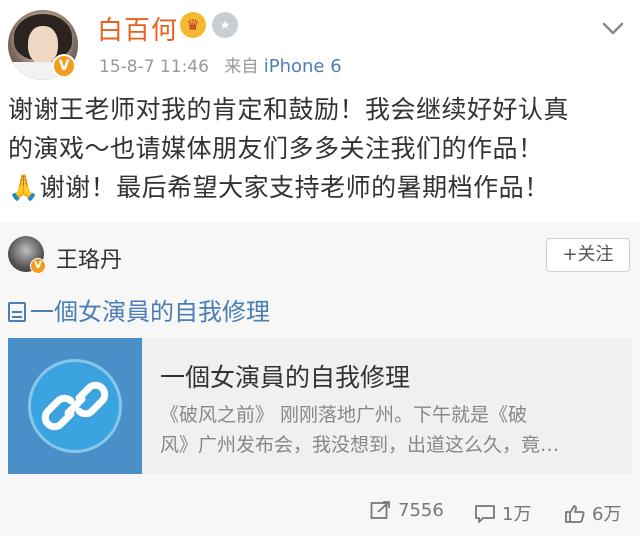 The height and width of the screenshot is (536, 640). I want to click on post-text-line: 🙏谢谢！最后希望大家支持老师的暑期档作品！, so click(279, 187).